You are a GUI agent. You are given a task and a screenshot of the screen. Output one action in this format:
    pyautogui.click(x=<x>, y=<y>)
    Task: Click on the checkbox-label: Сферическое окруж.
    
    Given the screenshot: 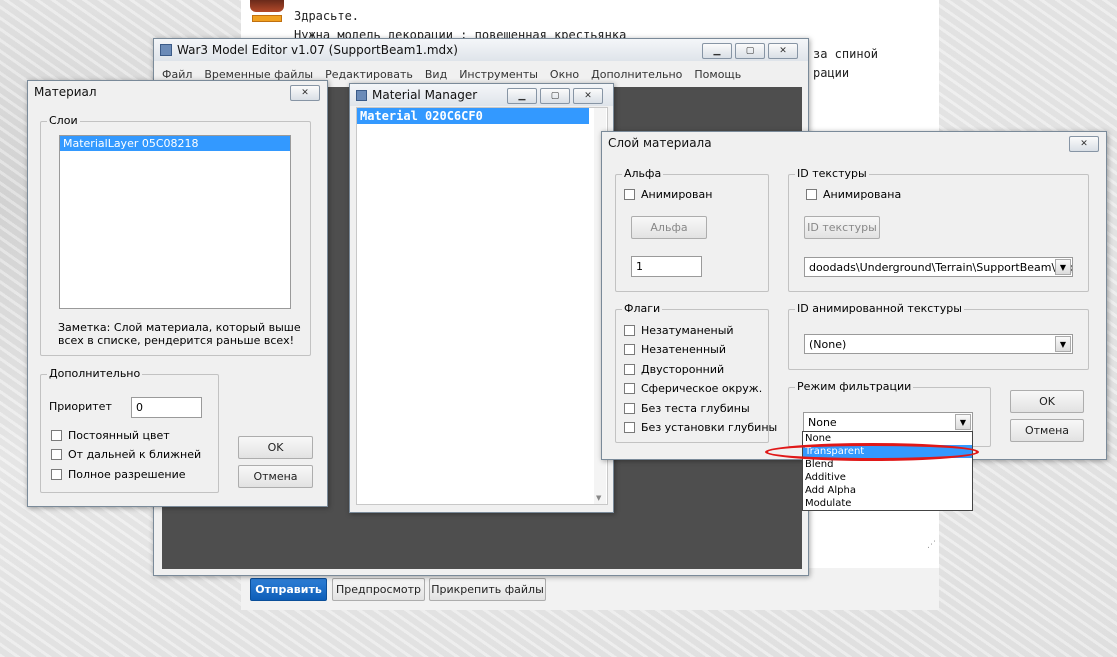 What is the action you would take?
    pyautogui.click(x=702, y=388)
    